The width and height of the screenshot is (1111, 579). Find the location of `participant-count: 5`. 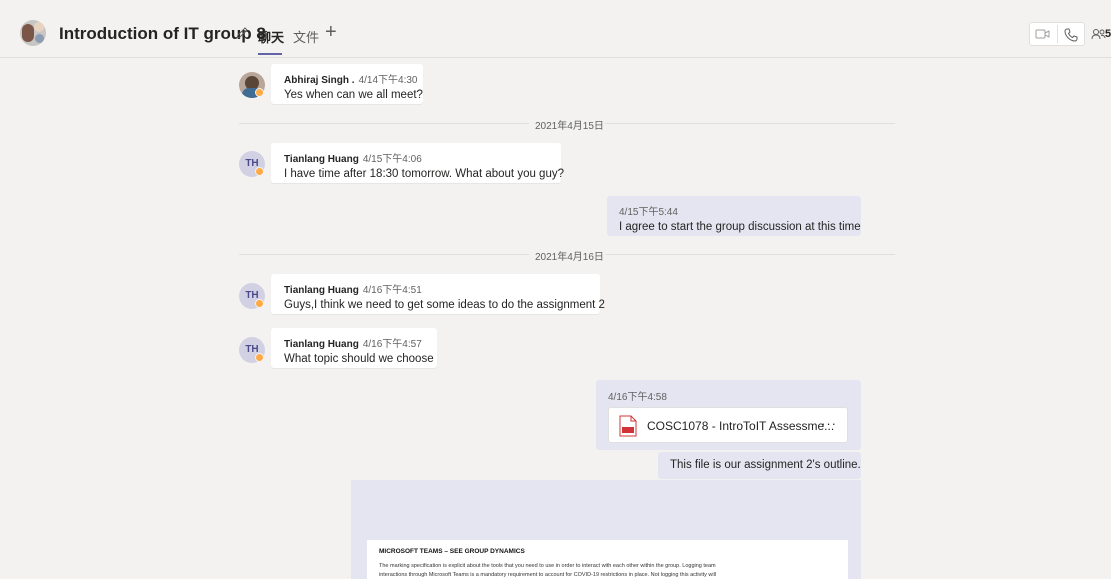

participant-count: 5 is located at coordinates (1108, 34).